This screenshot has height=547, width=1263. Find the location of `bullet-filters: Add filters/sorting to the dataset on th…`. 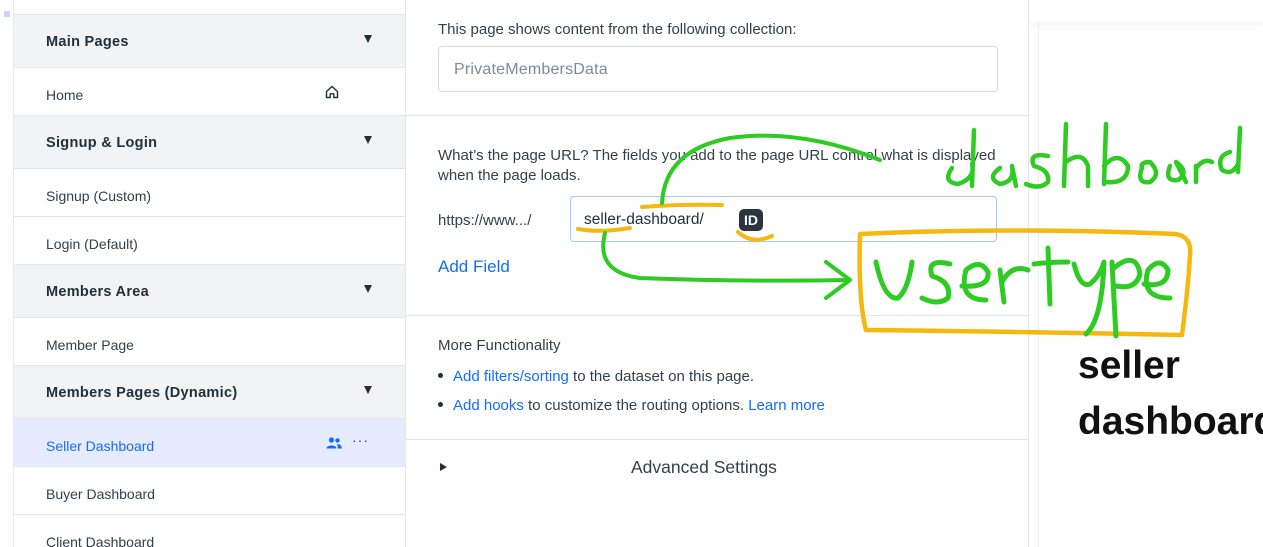

bullet-filters: Add filters/sorting to the dataset on th… is located at coordinates (596, 376).